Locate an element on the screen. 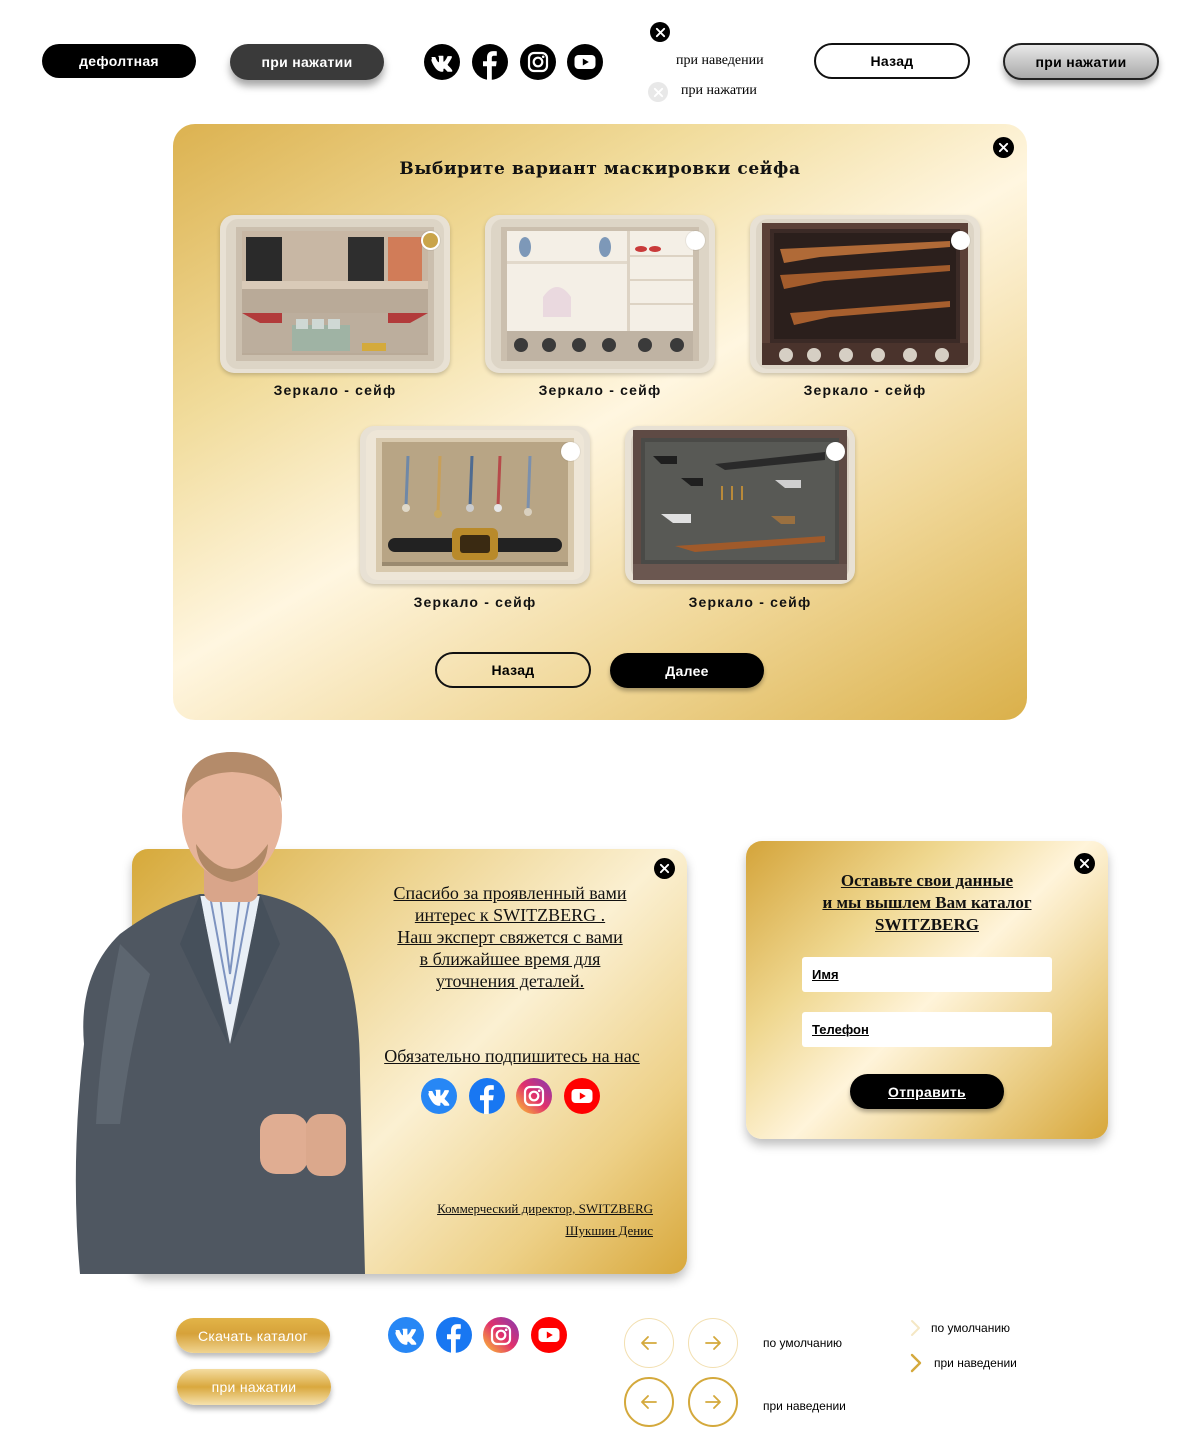 This screenshot has width=1200, height=1447. submit-button: Отправить is located at coordinates (927, 1091).